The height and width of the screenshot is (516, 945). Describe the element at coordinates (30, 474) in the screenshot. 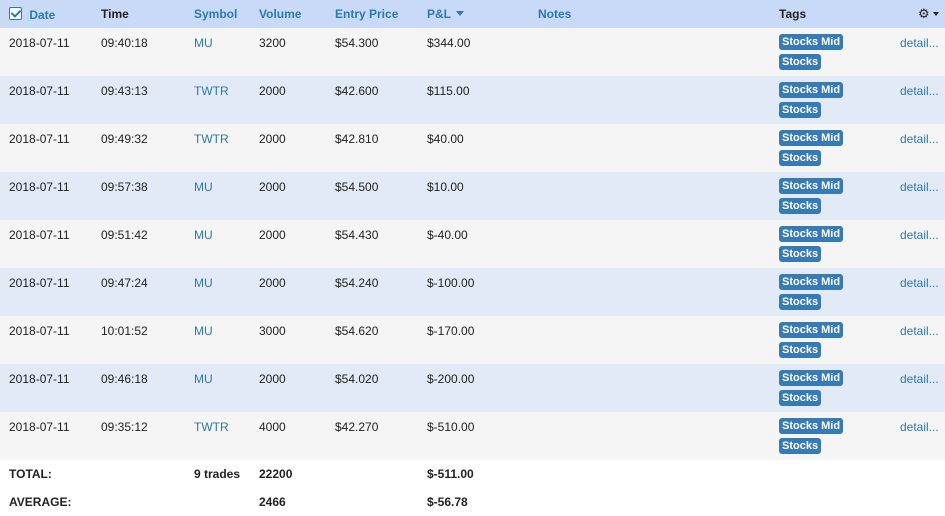

I see `total-label: TOTAL:` at that location.